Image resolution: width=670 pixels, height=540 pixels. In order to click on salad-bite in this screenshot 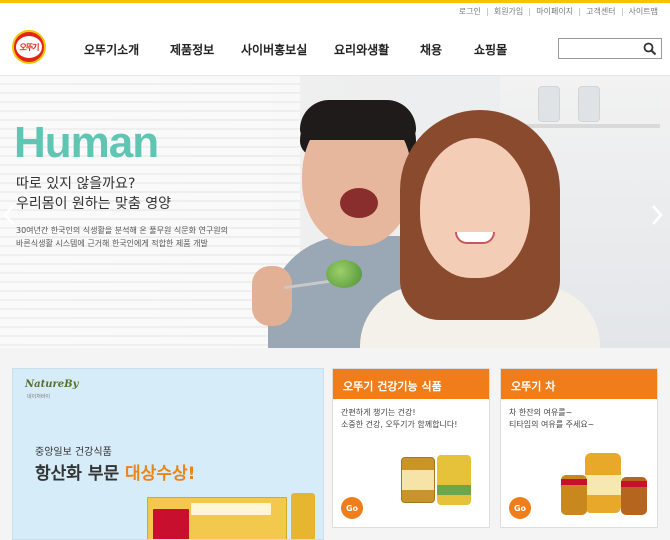, I will do `click(344, 274)`.